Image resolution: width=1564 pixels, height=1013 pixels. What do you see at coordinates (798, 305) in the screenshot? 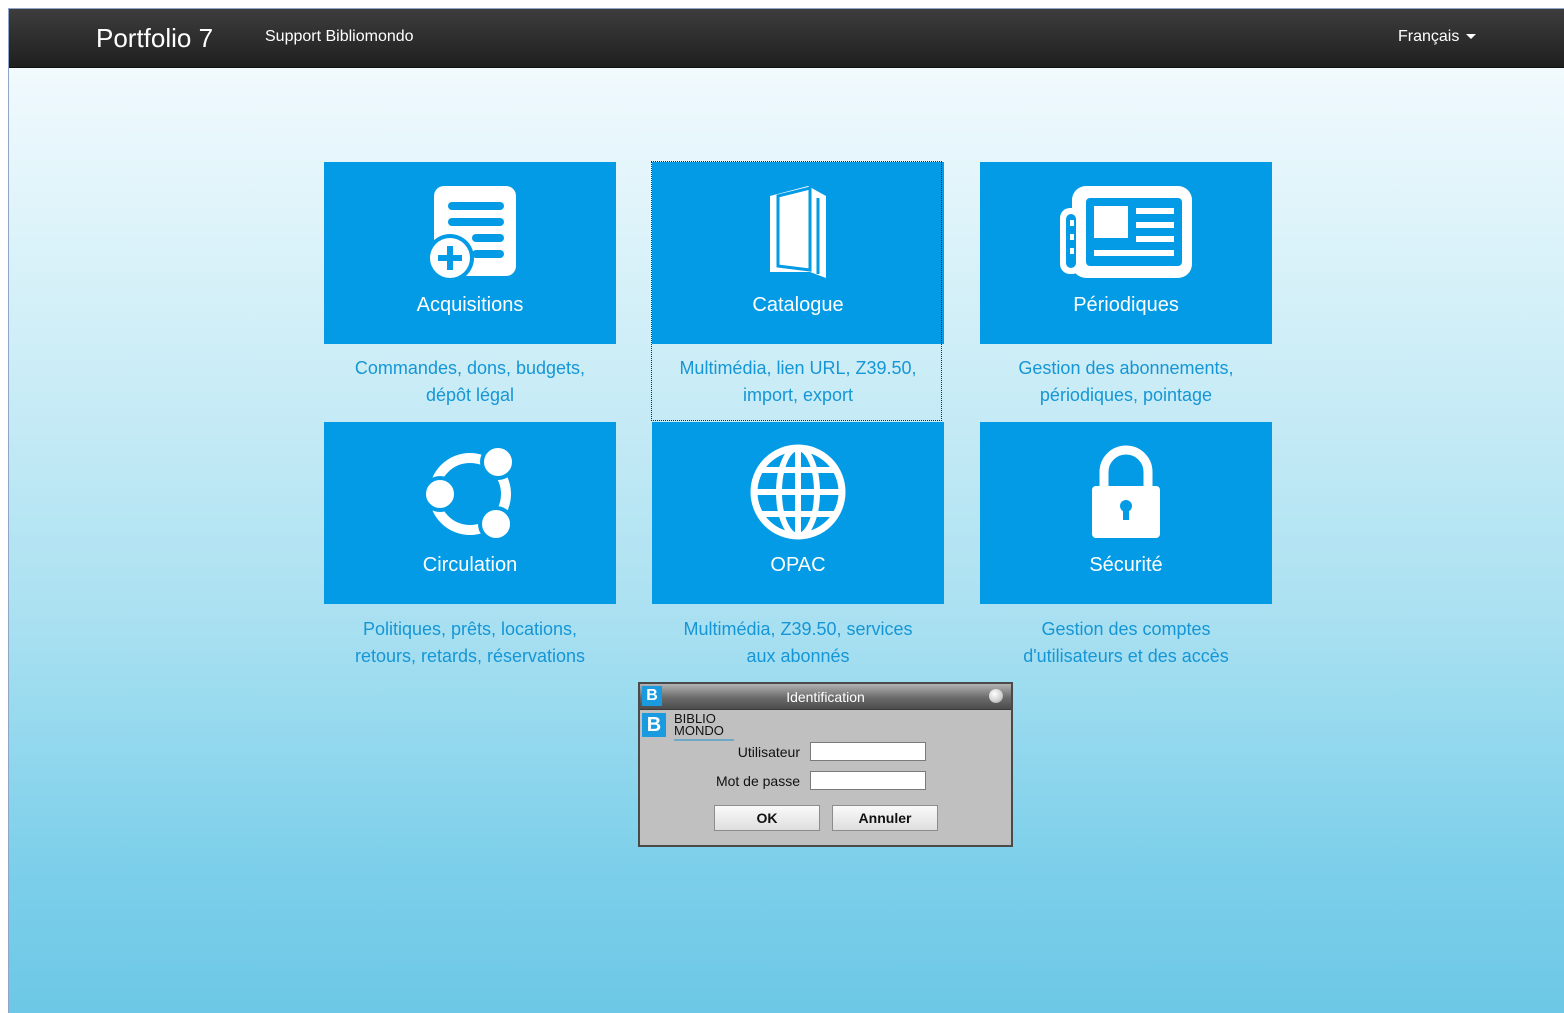
I see `tile-label: Catalogue` at bounding box center [798, 305].